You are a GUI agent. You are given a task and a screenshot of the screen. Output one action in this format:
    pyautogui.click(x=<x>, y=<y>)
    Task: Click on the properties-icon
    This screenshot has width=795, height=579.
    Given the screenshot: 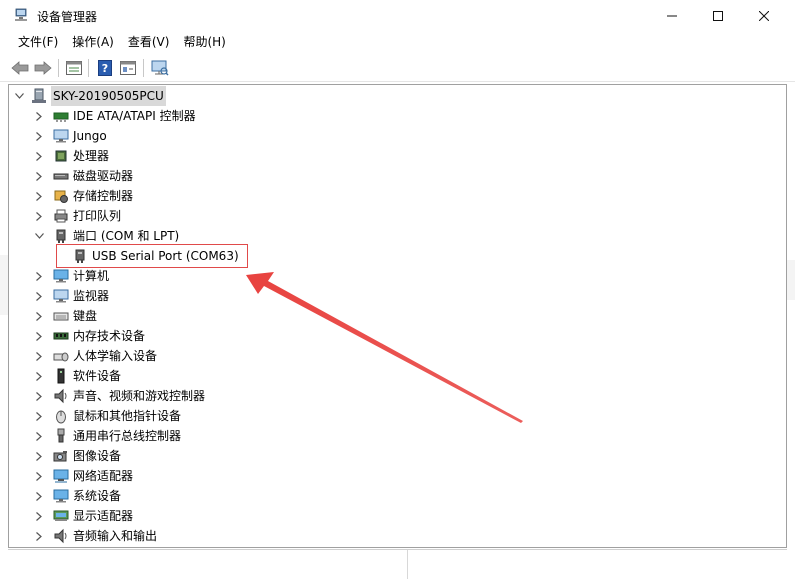 What is the action you would take?
    pyautogui.click(x=74, y=68)
    